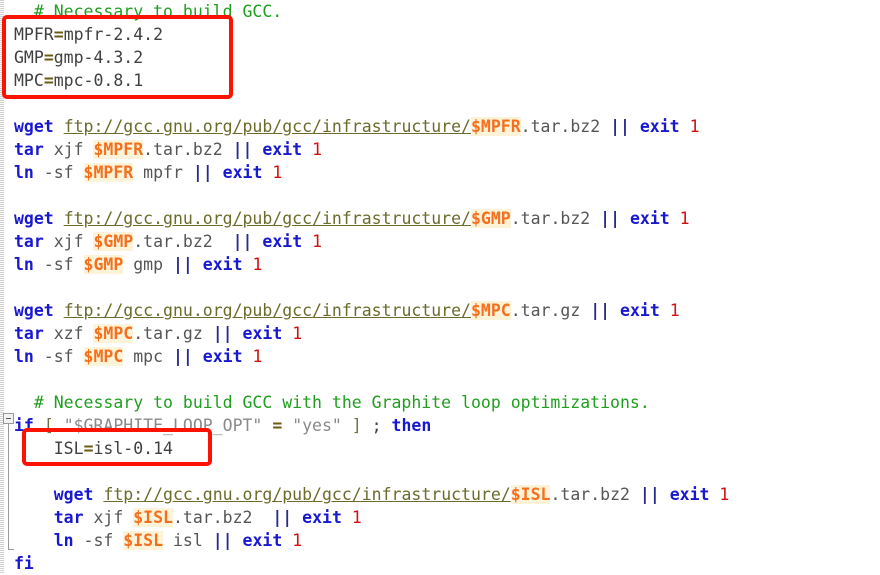  I want to click on code-line: ln -sf $MPFR mpfr || exit 1, so click(440, 172).